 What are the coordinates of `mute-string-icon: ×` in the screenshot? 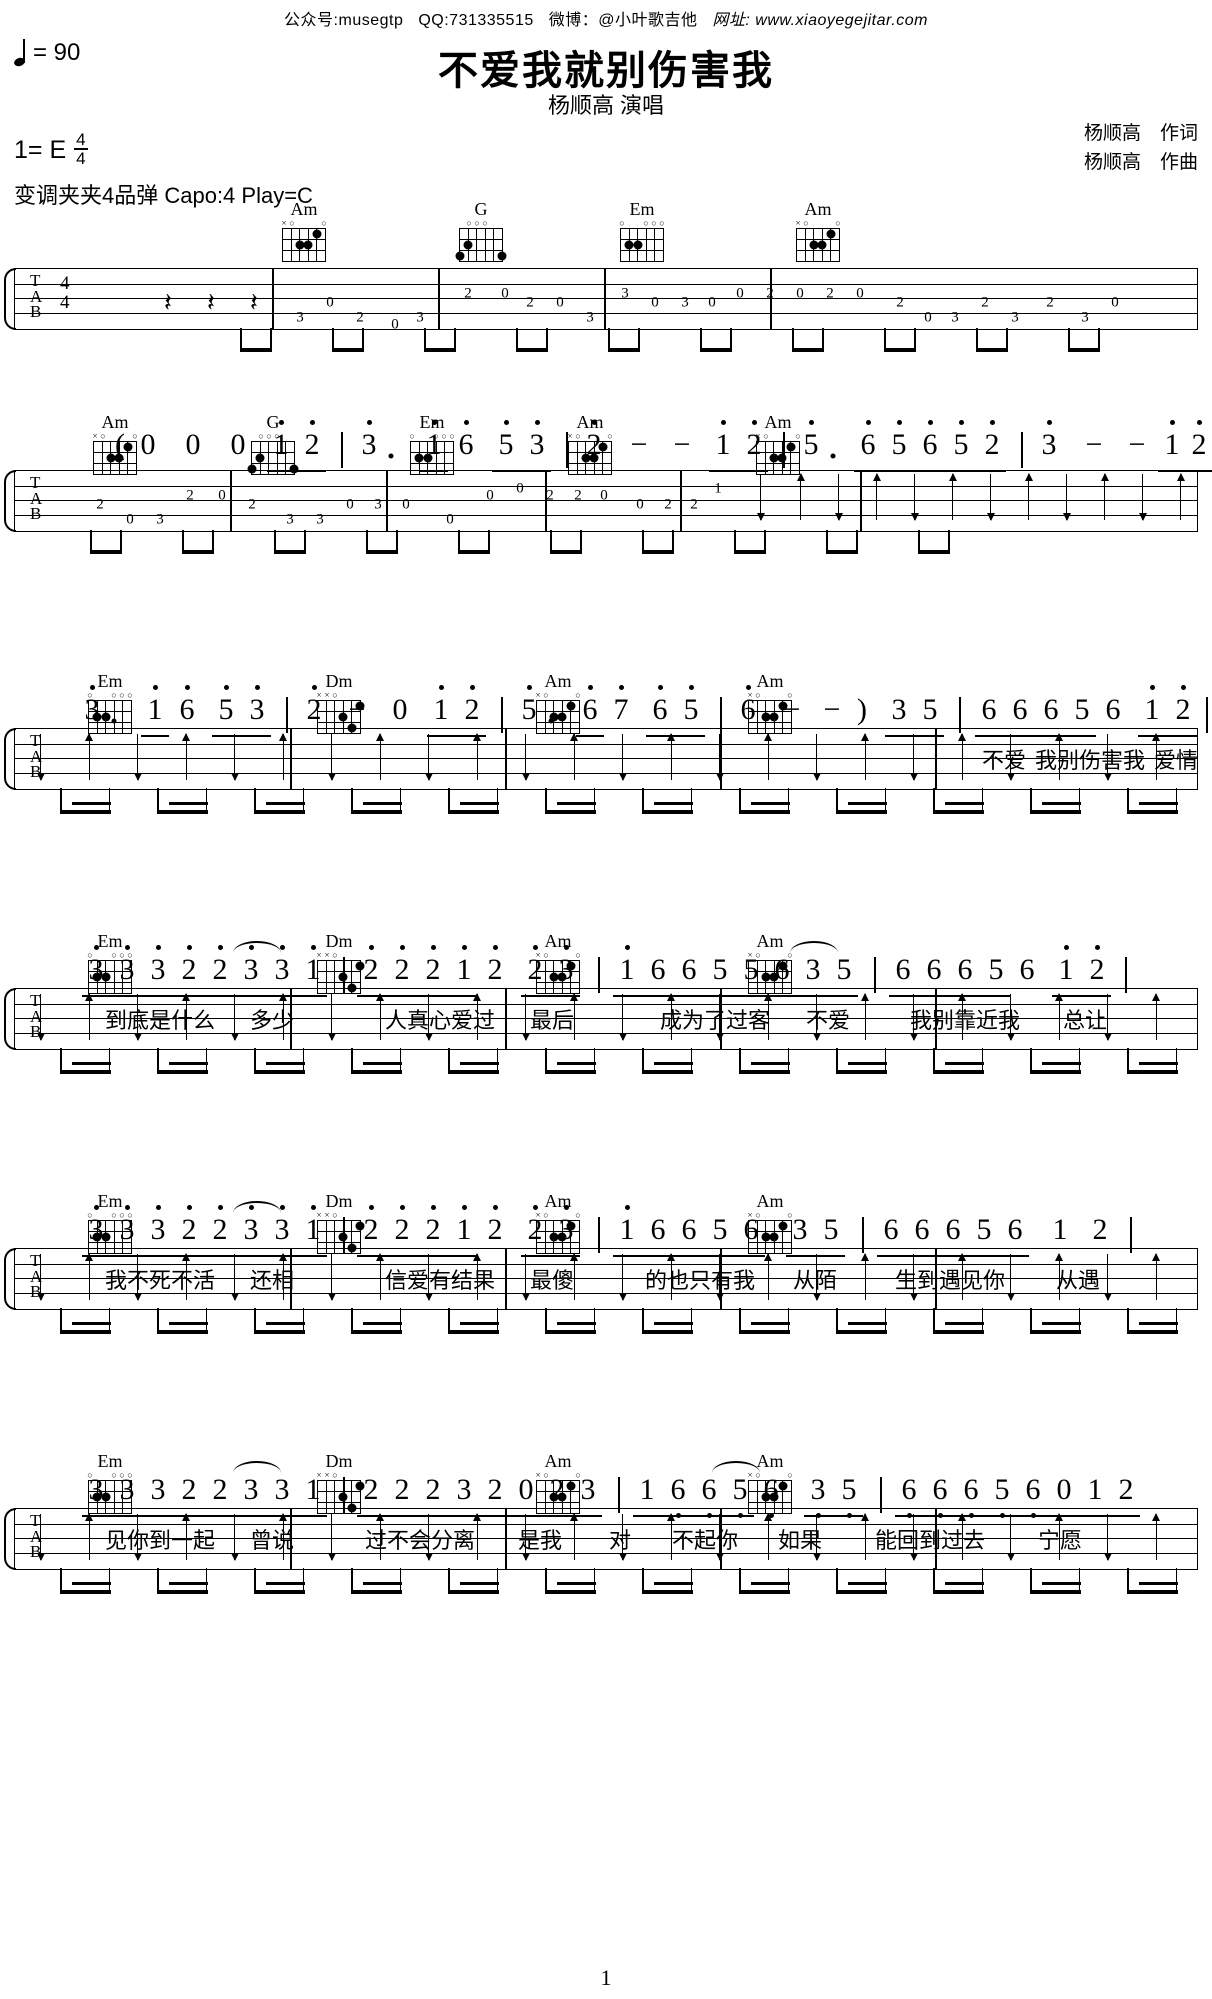 It's located at (798, 223).